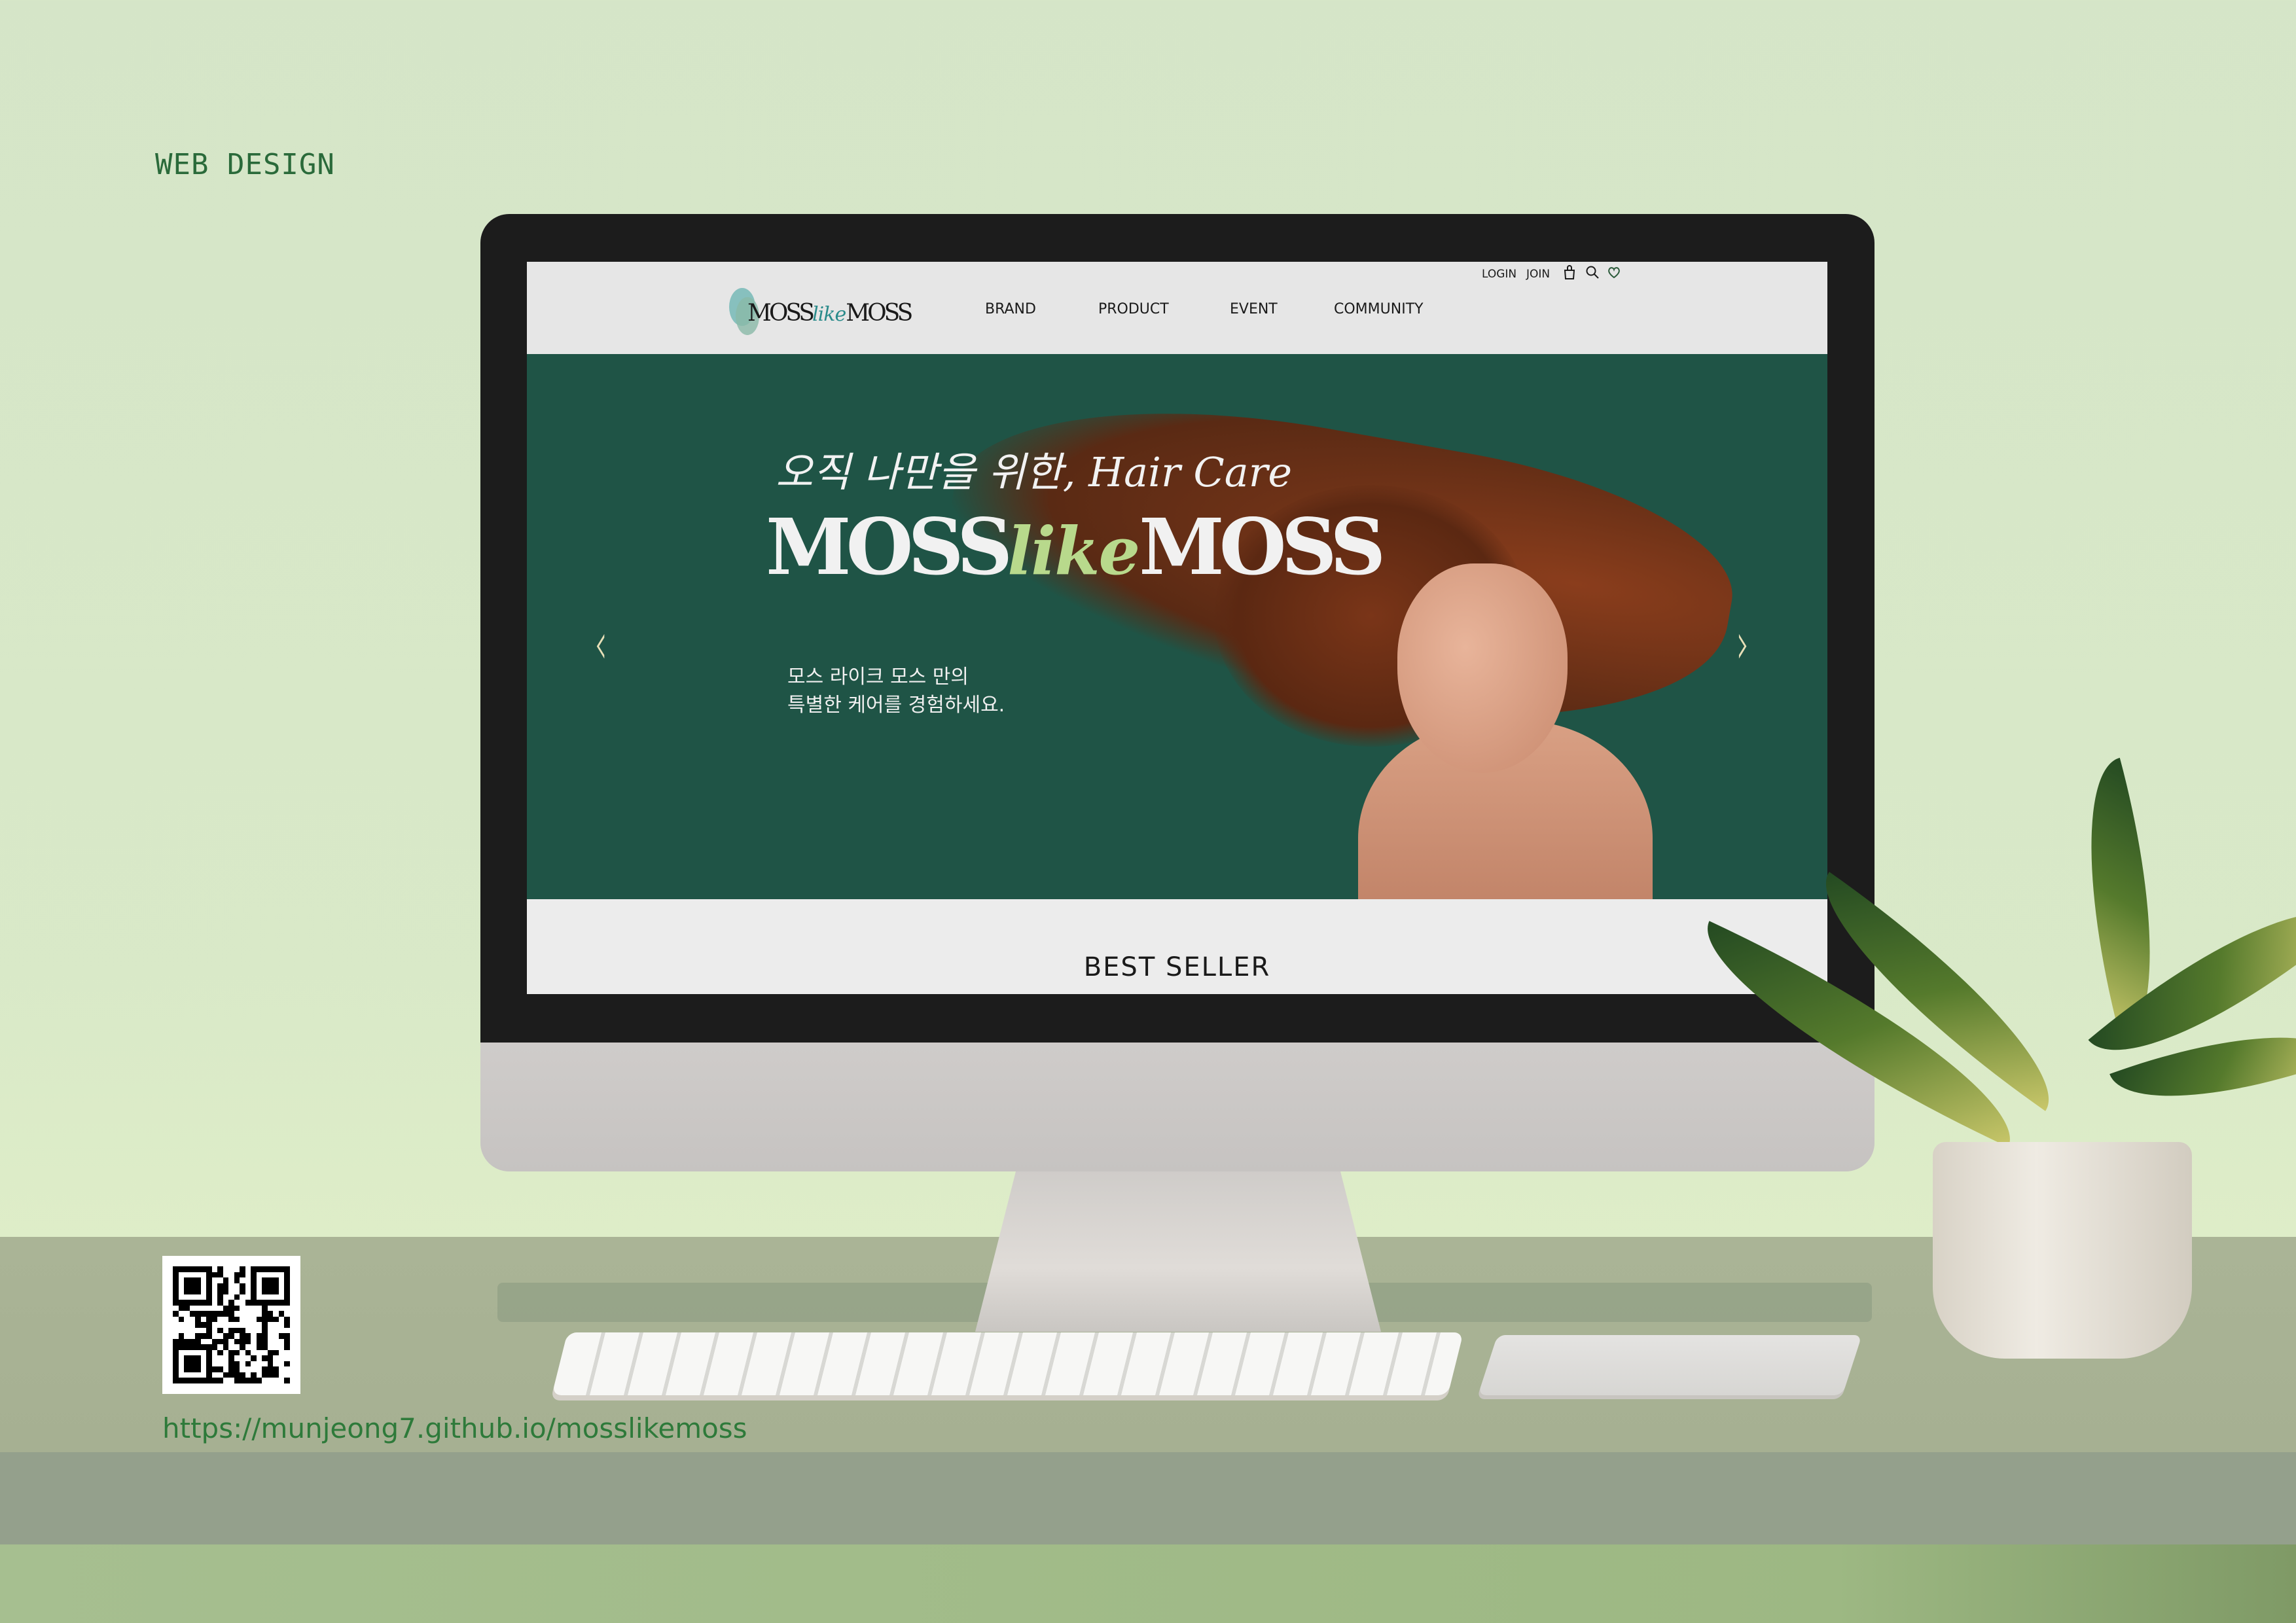  I want to click on join-link: JOIN, so click(1538, 274).